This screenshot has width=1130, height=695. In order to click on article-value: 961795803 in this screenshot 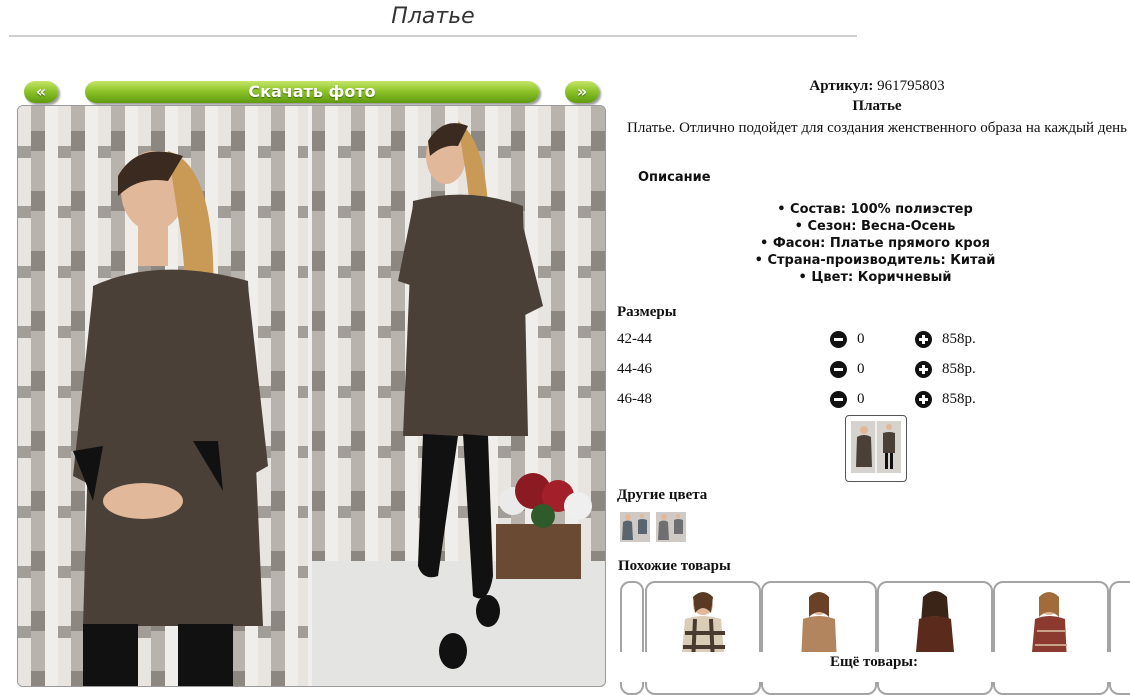, I will do `click(911, 86)`.